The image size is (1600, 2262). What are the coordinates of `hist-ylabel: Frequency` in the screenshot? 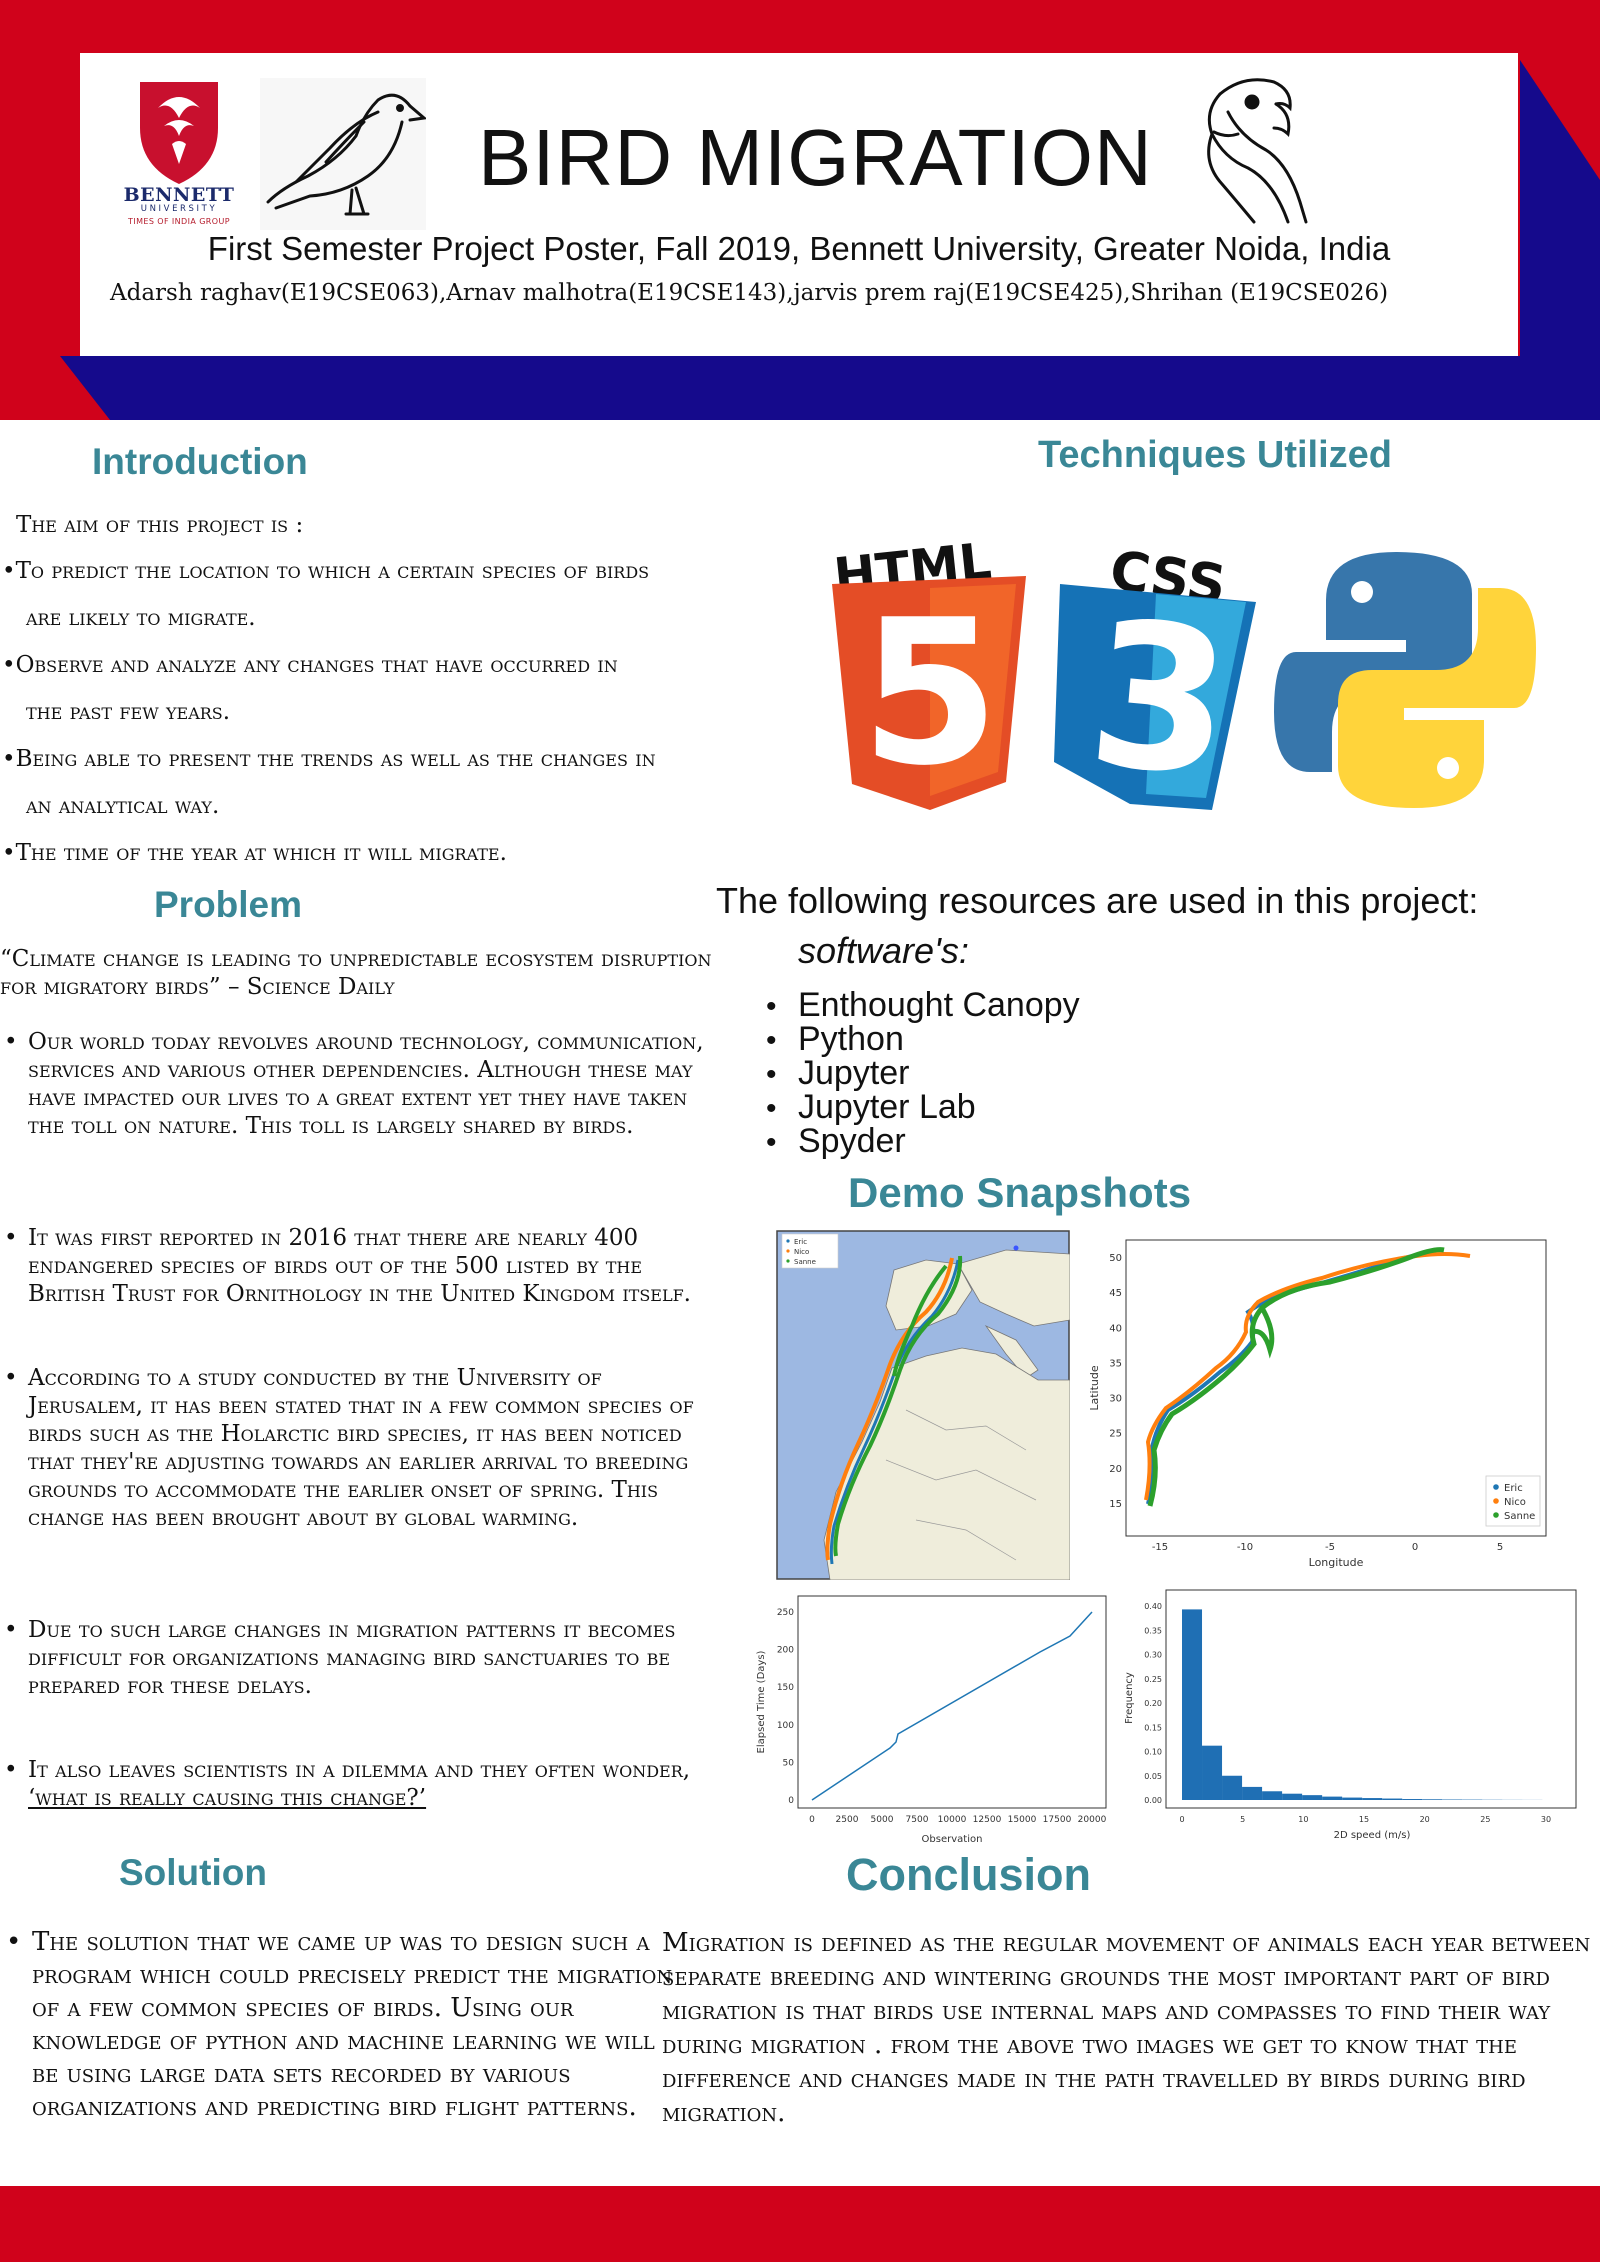 It's located at (1129, 1698).